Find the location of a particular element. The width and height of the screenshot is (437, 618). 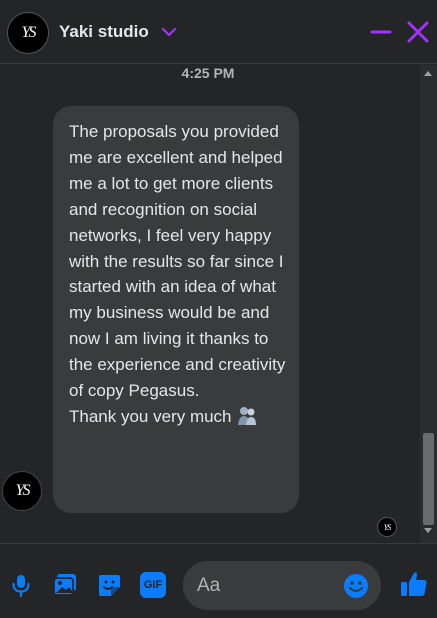

message-timestamp: 4:25 PM is located at coordinates (208, 73).